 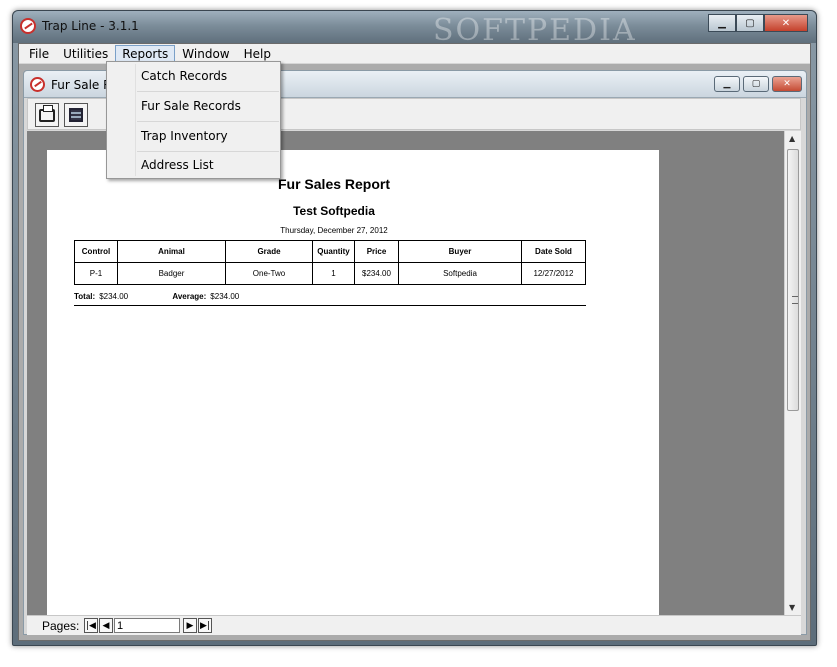 What do you see at coordinates (205, 625) in the screenshot?
I see `last-page-button: ▶|` at bounding box center [205, 625].